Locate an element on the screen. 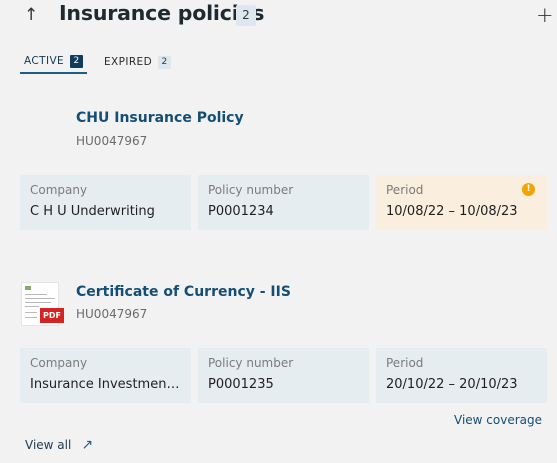 This screenshot has height=463, width=557. policy-title-link: CHU Insurance Policy is located at coordinates (160, 118).